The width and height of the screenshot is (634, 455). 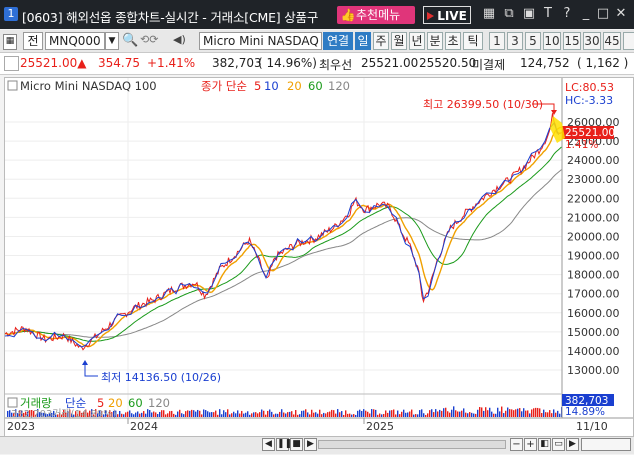 I want to click on tab-continuous: 연결, so click(x=338, y=41).